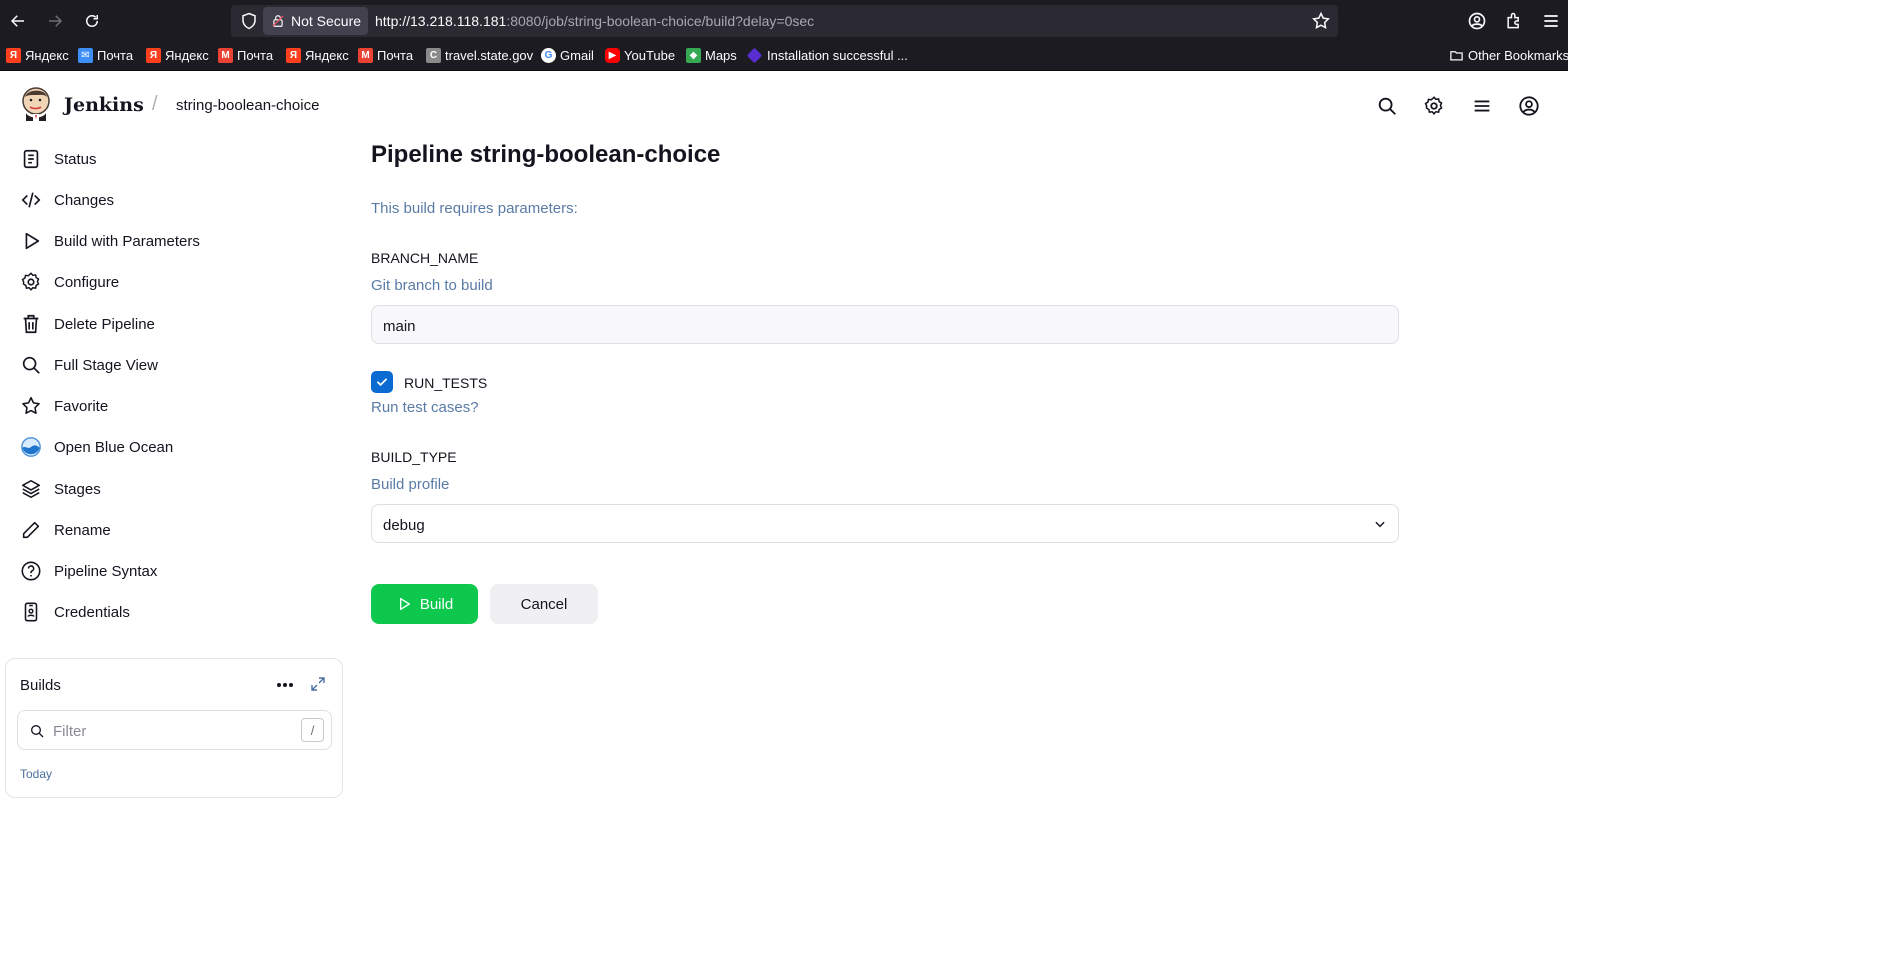 Image resolution: width=1903 pixels, height=953 pixels. Describe the element at coordinates (88, 571) in the screenshot. I see `sidebar-item-pipeline-syntax: Pipeline Syntax` at that location.